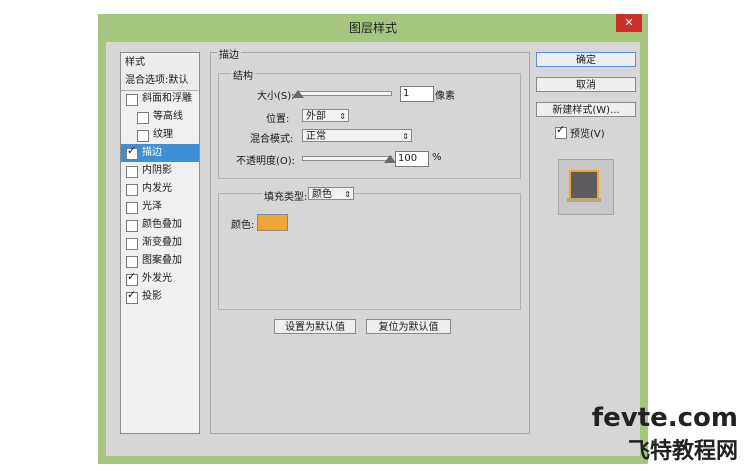 The height and width of the screenshot is (471, 750). What do you see at coordinates (664, 418) in the screenshot?
I see `watermark-domain: fevte.com` at bounding box center [664, 418].